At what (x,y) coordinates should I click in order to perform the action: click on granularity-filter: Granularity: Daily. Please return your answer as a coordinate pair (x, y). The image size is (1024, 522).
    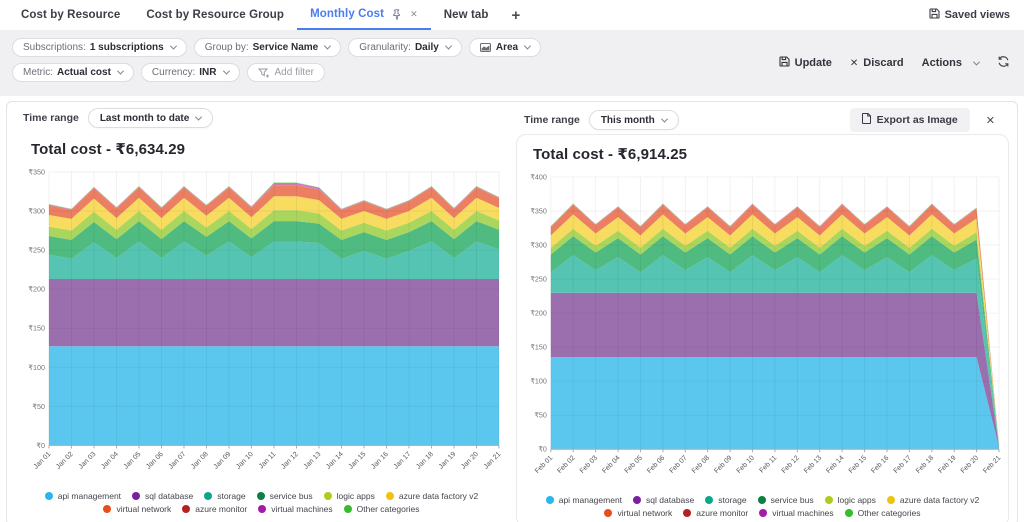
    Looking at the image, I should click on (405, 47).